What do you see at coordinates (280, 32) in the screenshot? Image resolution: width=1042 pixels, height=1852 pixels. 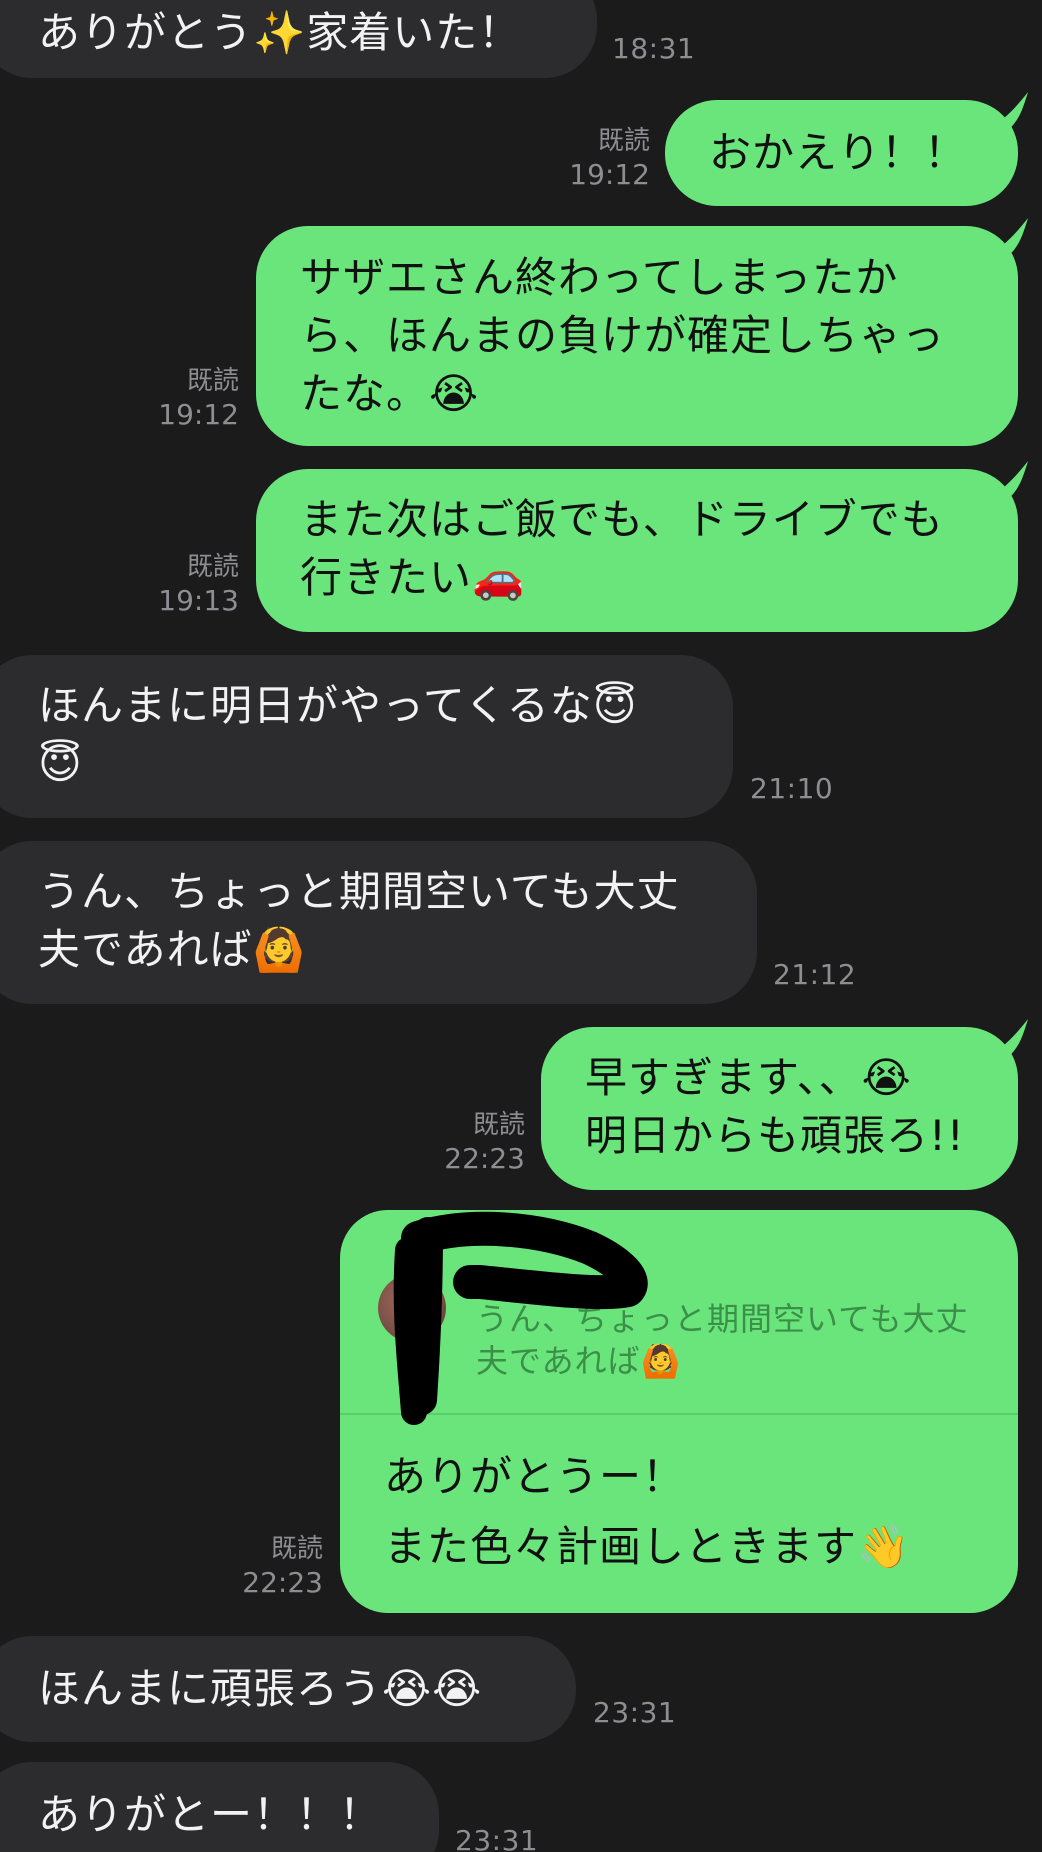 I see `message-text: ありがとう✨家着いた！` at bounding box center [280, 32].